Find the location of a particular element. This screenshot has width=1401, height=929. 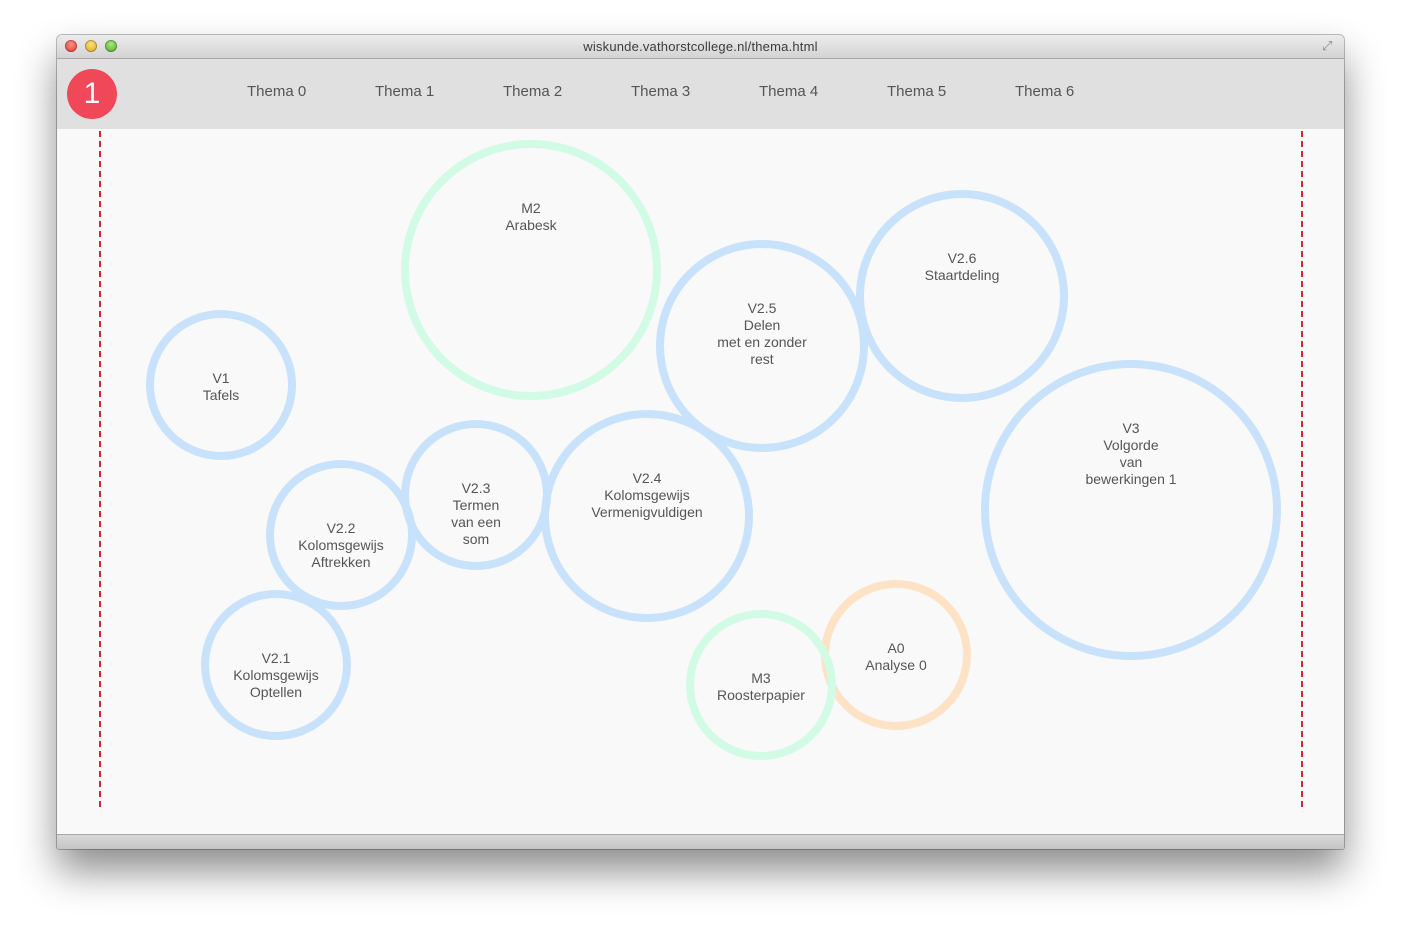

bubble-v2-4-code: V2.4 is located at coordinates (647, 478).